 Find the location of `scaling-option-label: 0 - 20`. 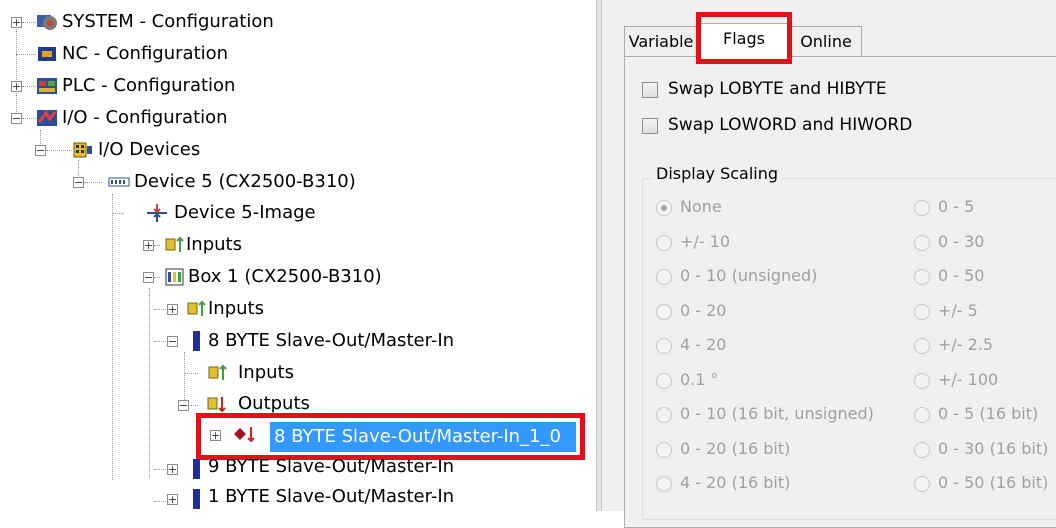

scaling-option-label: 0 - 20 is located at coordinates (703, 310).